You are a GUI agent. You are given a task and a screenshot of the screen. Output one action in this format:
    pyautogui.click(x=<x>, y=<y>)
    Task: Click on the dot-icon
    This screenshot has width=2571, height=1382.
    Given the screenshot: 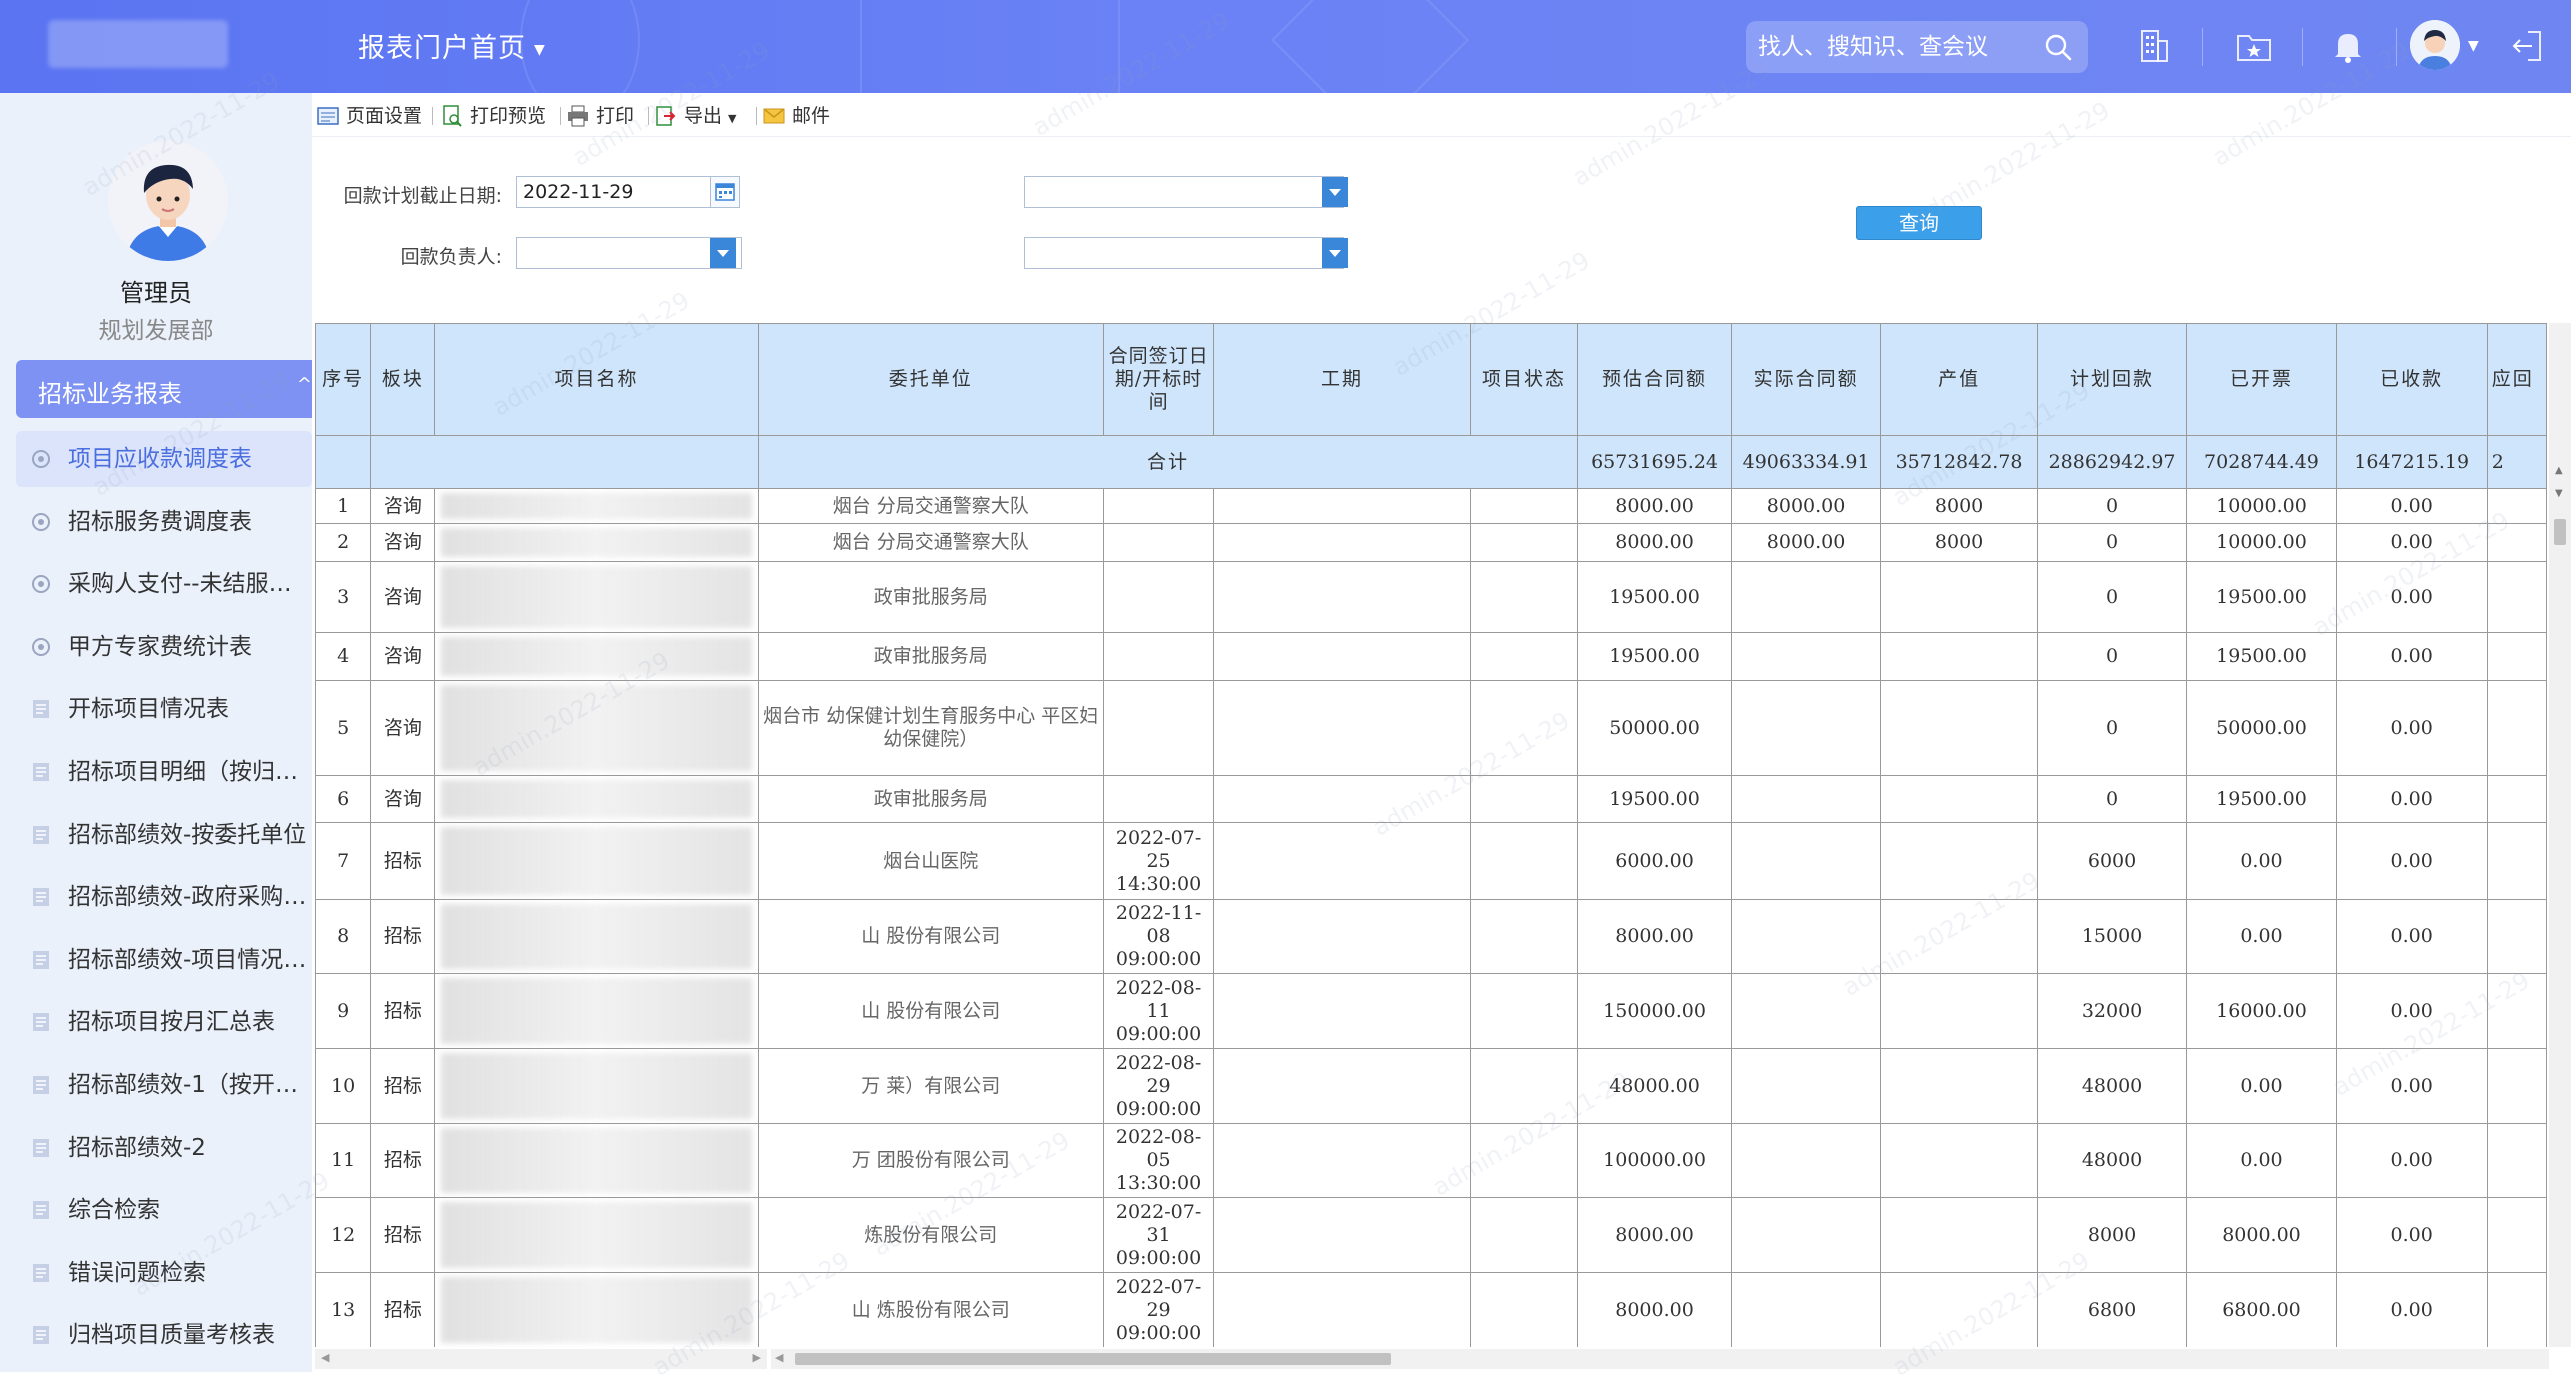 What is the action you would take?
    pyautogui.click(x=41, y=459)
    